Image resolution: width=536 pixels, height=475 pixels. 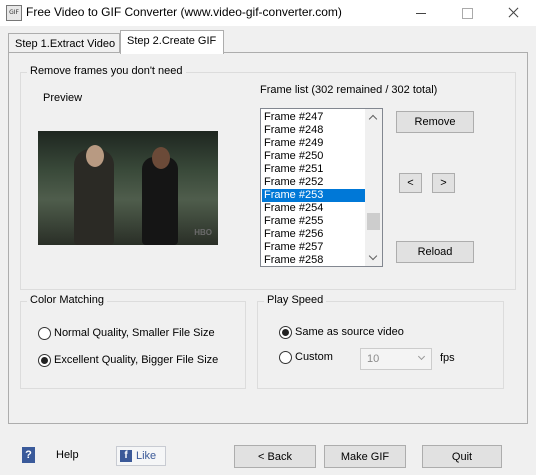 What do you see at coordinates (133, 341) in the screenshot?
I see `color-matching-group: Color Matching` at bounding box center [133, 341].